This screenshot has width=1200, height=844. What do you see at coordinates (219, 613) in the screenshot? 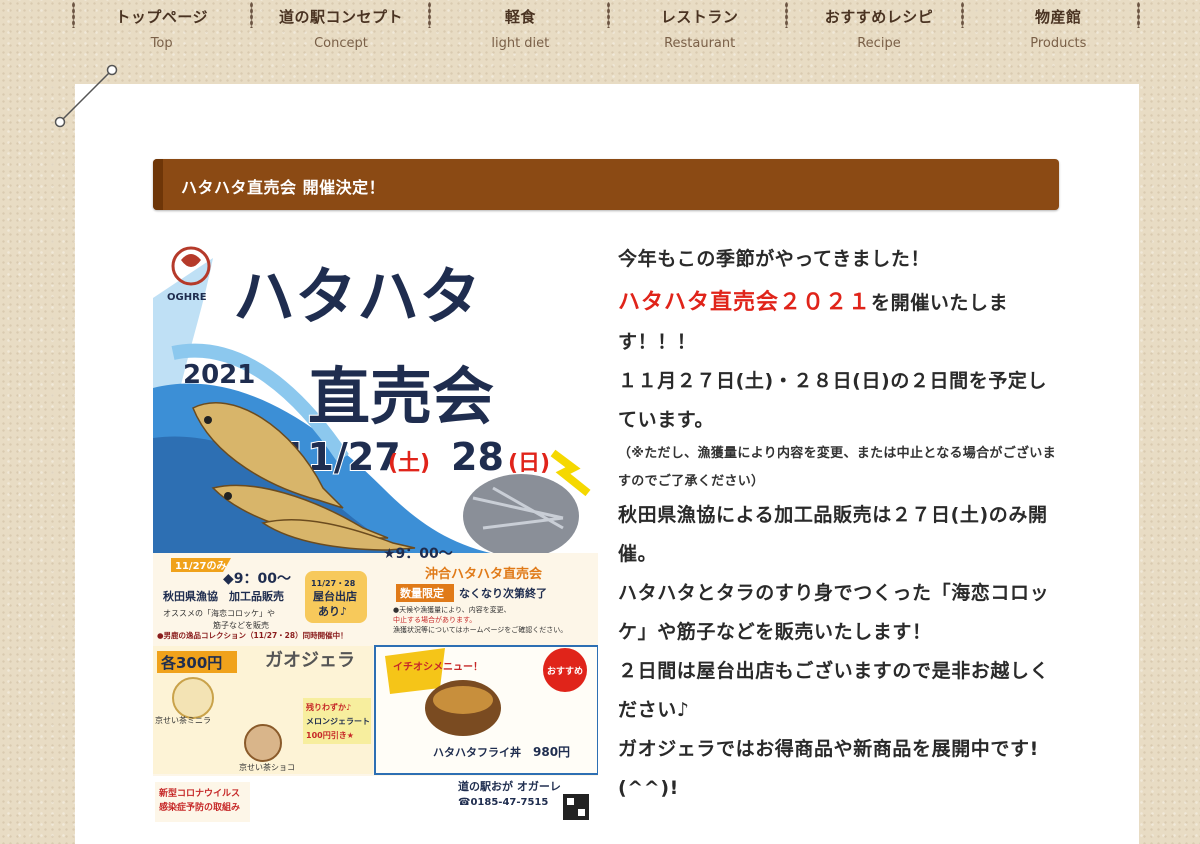
I see `poster-shop1-desc1: オススメの「海恋コロッケ」や` at bounding box center [219, 613].